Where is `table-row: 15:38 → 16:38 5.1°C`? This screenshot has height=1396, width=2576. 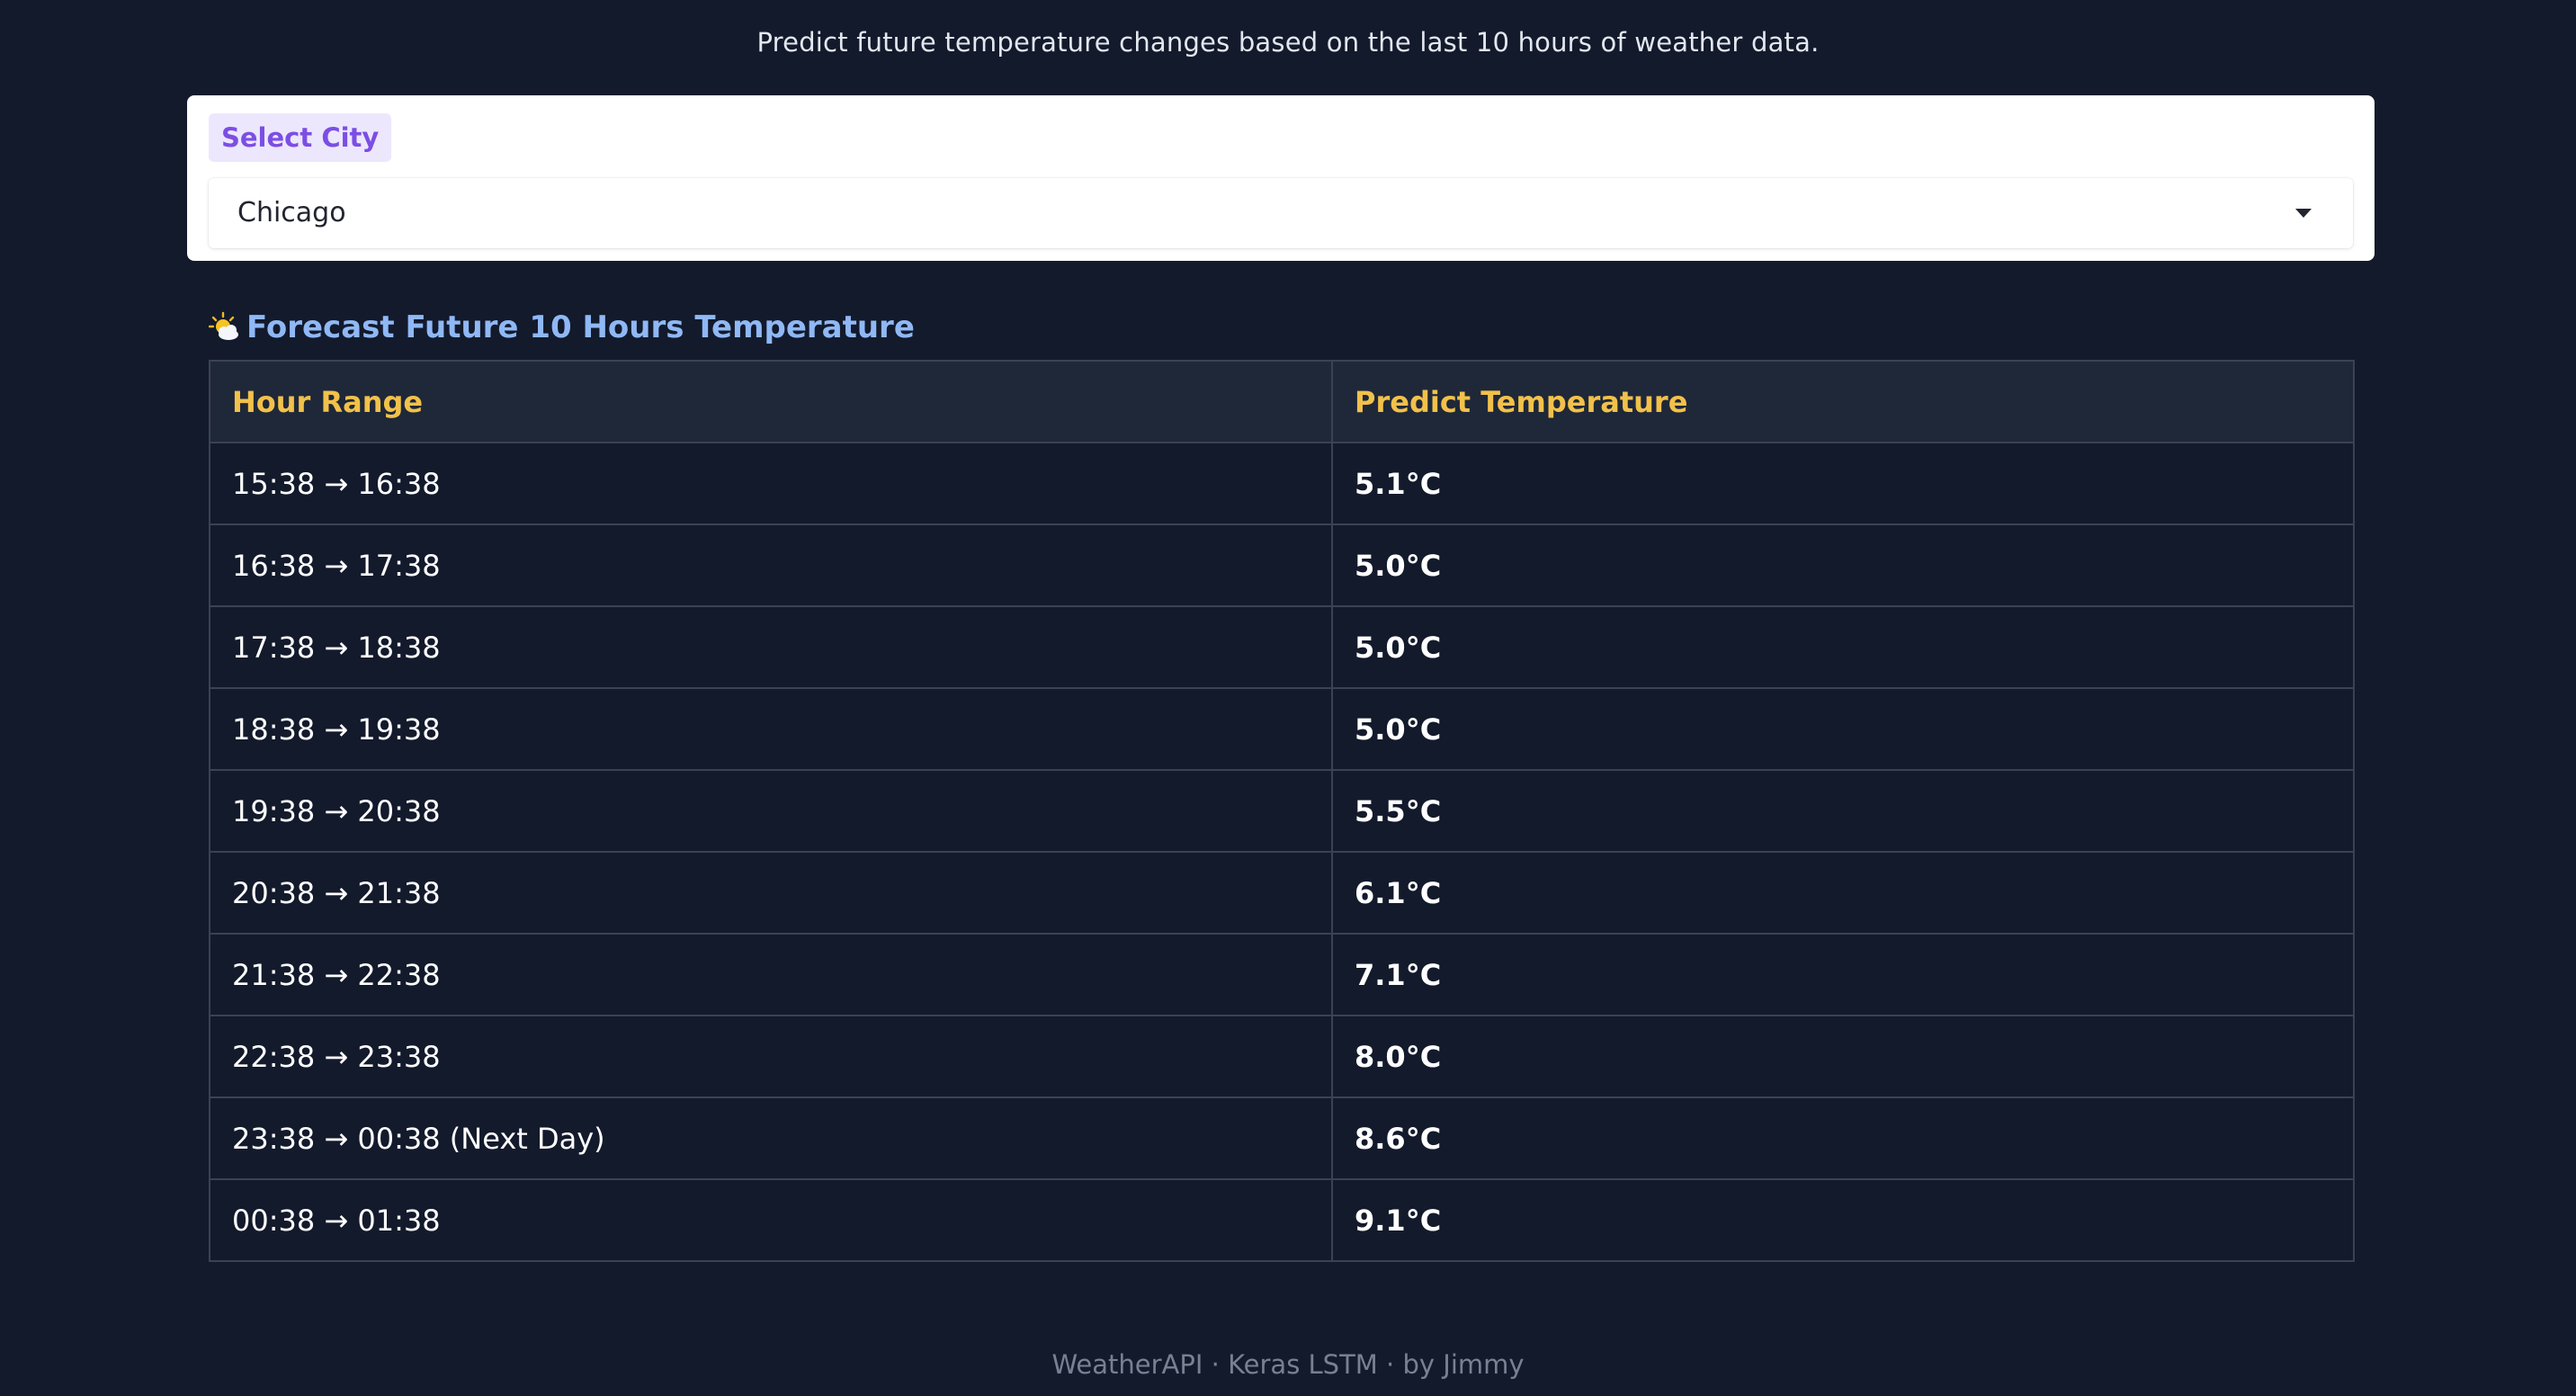
table-row: 15:38 → 16:38 5.1°C is located at coordinates (1282, 483).